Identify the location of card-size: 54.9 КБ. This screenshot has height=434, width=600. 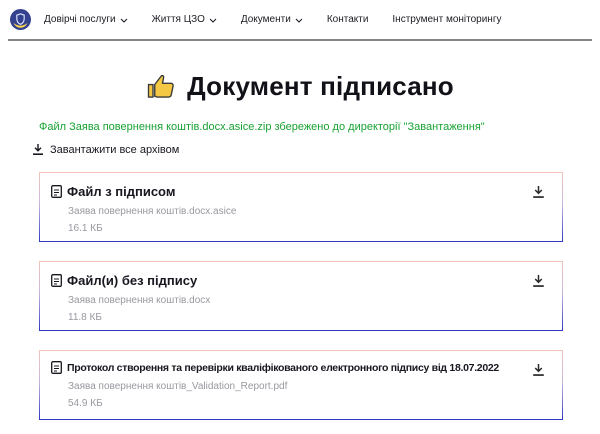
(85, 403).